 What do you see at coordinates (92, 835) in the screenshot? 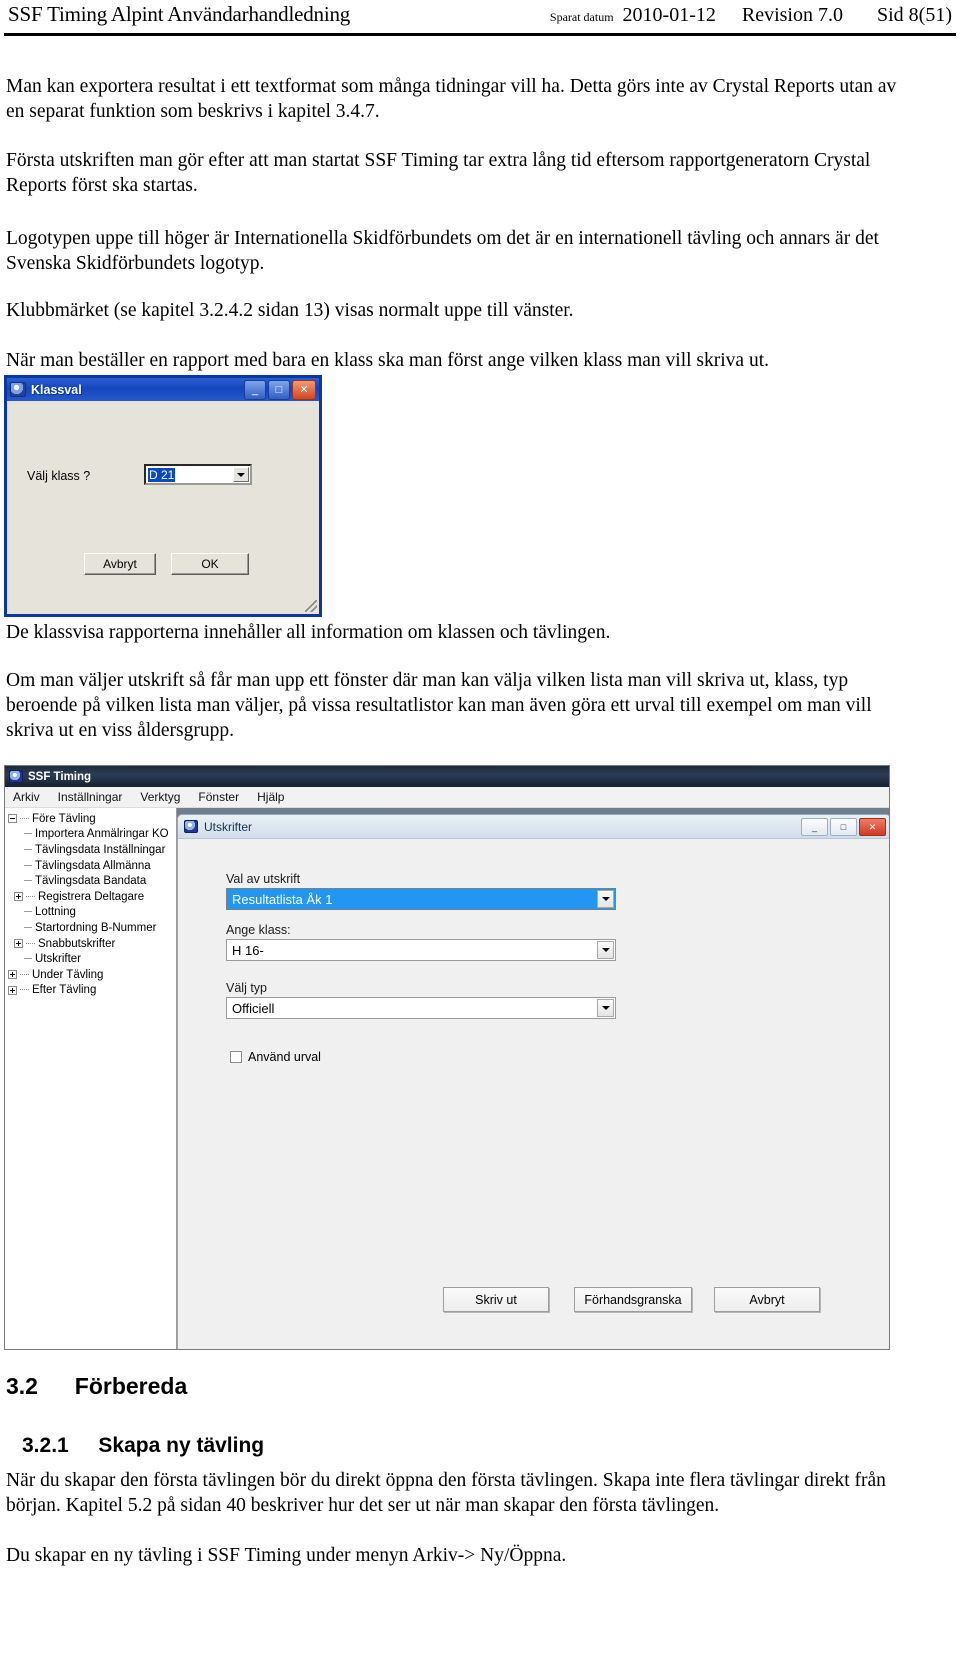
I see `tree-item-importera-anmalringar: Importera Anmälringar KO` at bounding box center [92, 835].